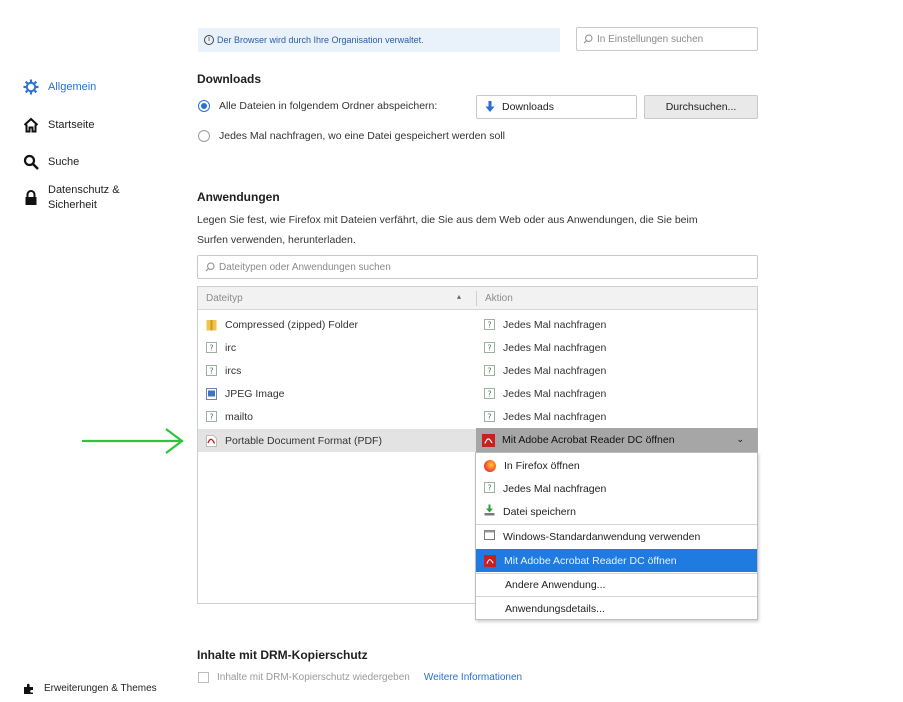  I want to click on chevron-down-icon: ⌄, so click(740, 439).